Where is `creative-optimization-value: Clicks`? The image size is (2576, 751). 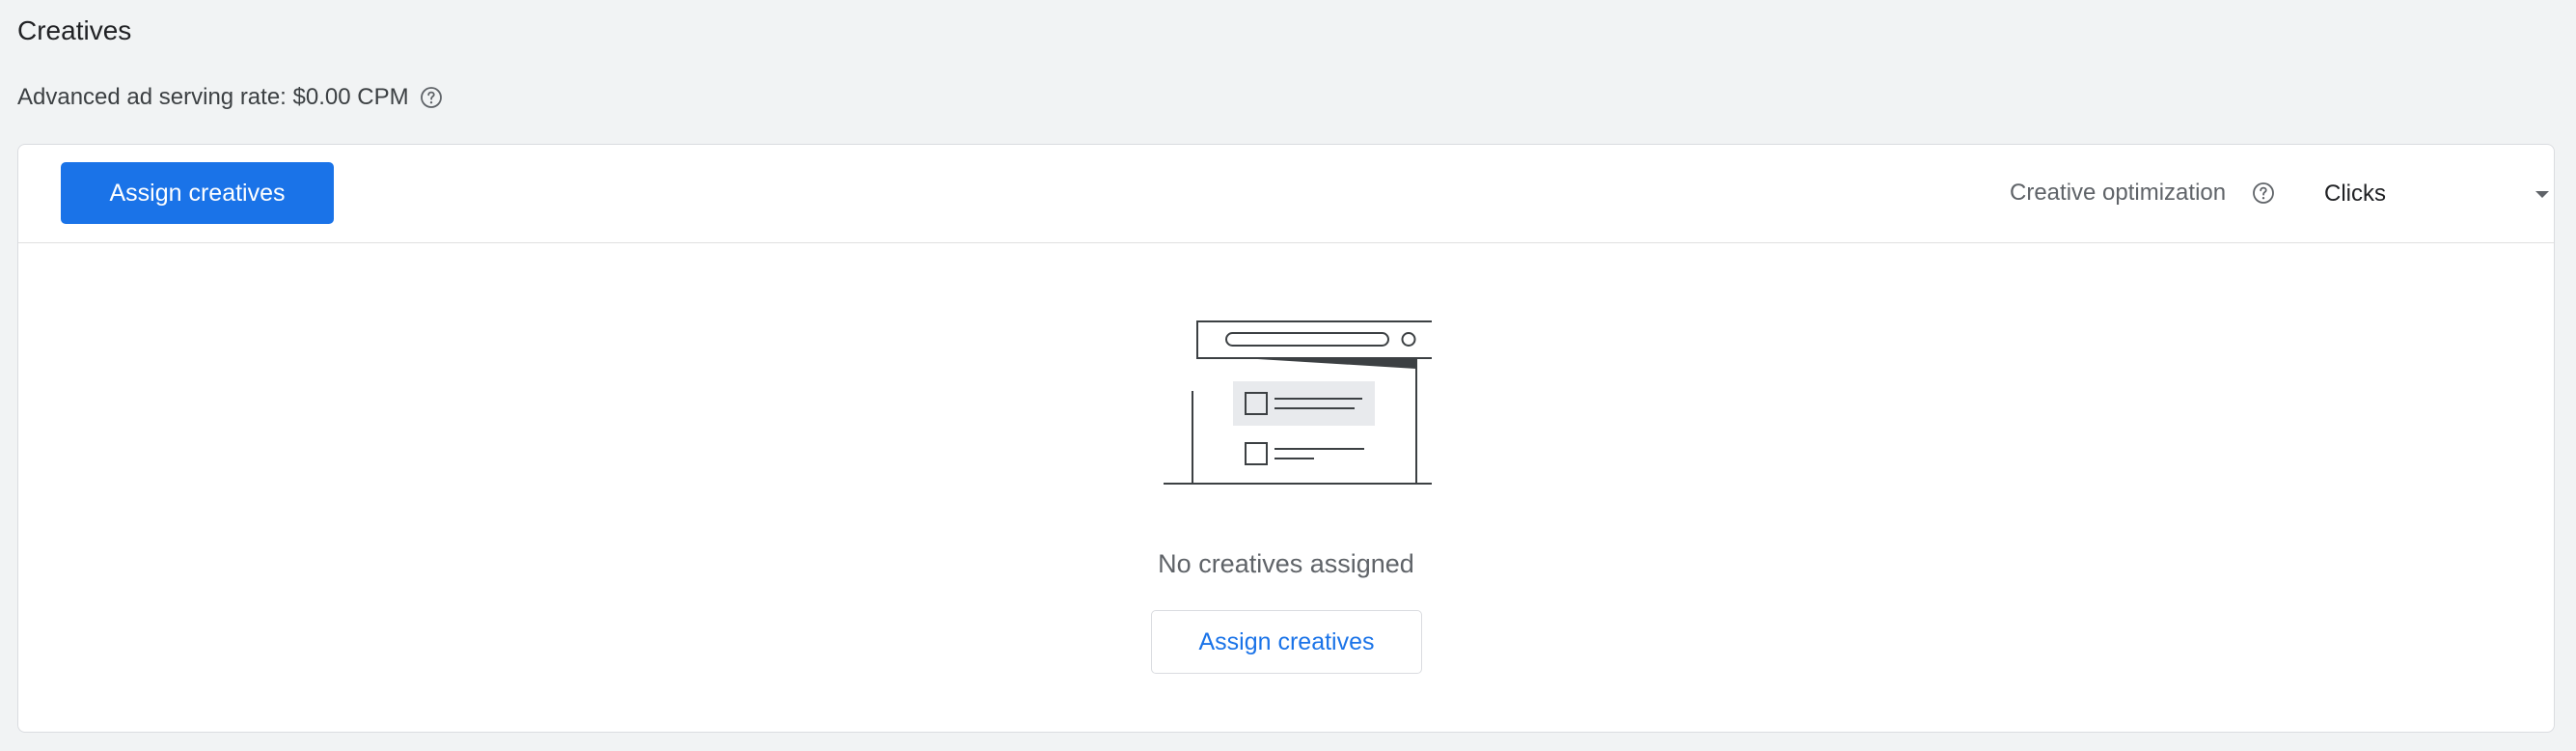
creative-optimization-value: Clicks is located at coordinates (2355, 194).